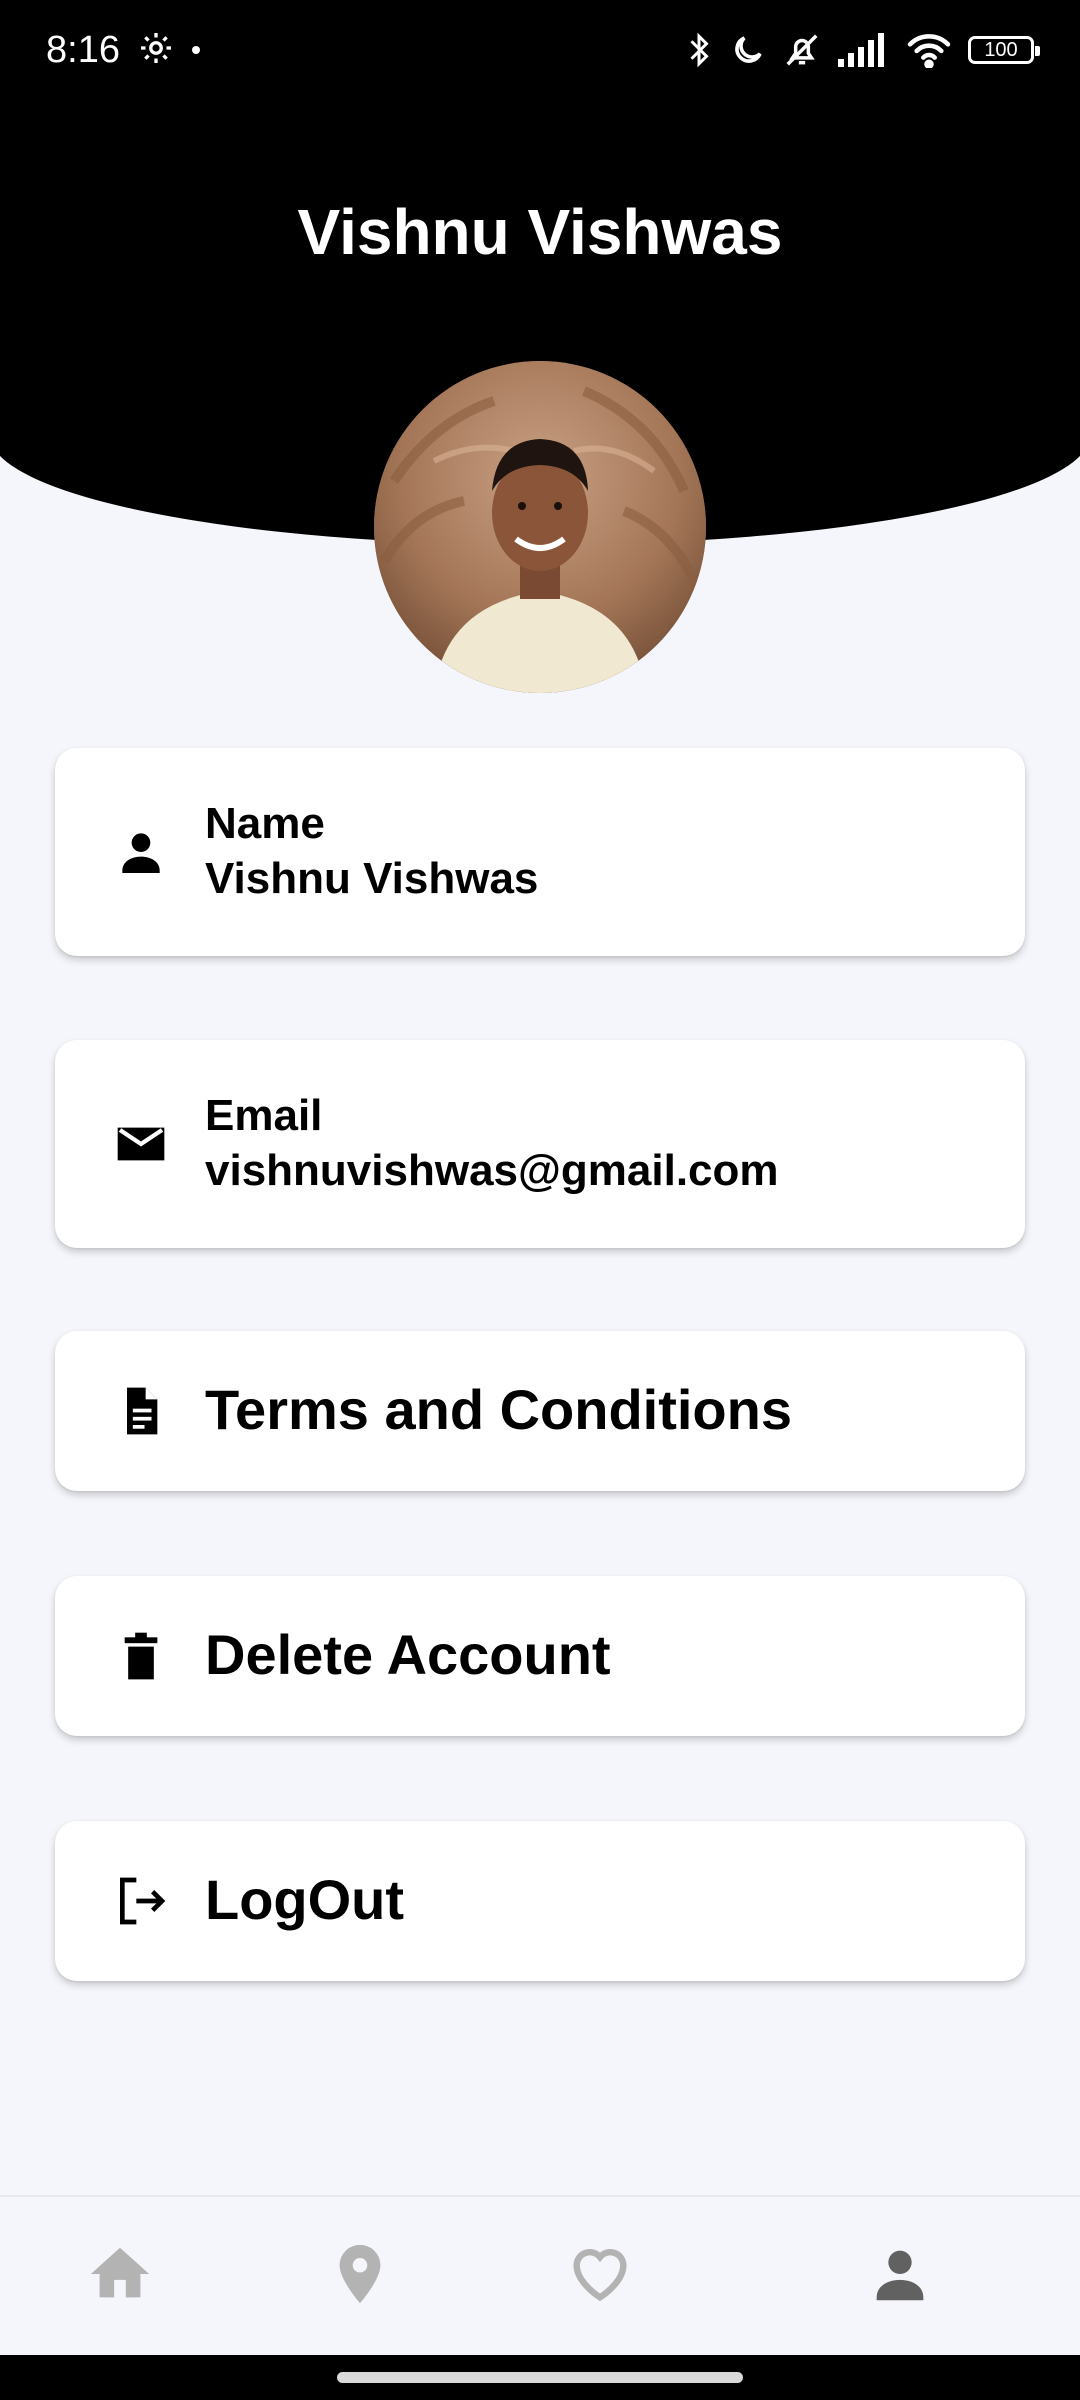  I want to click on nav-location, so click(360, 2274).